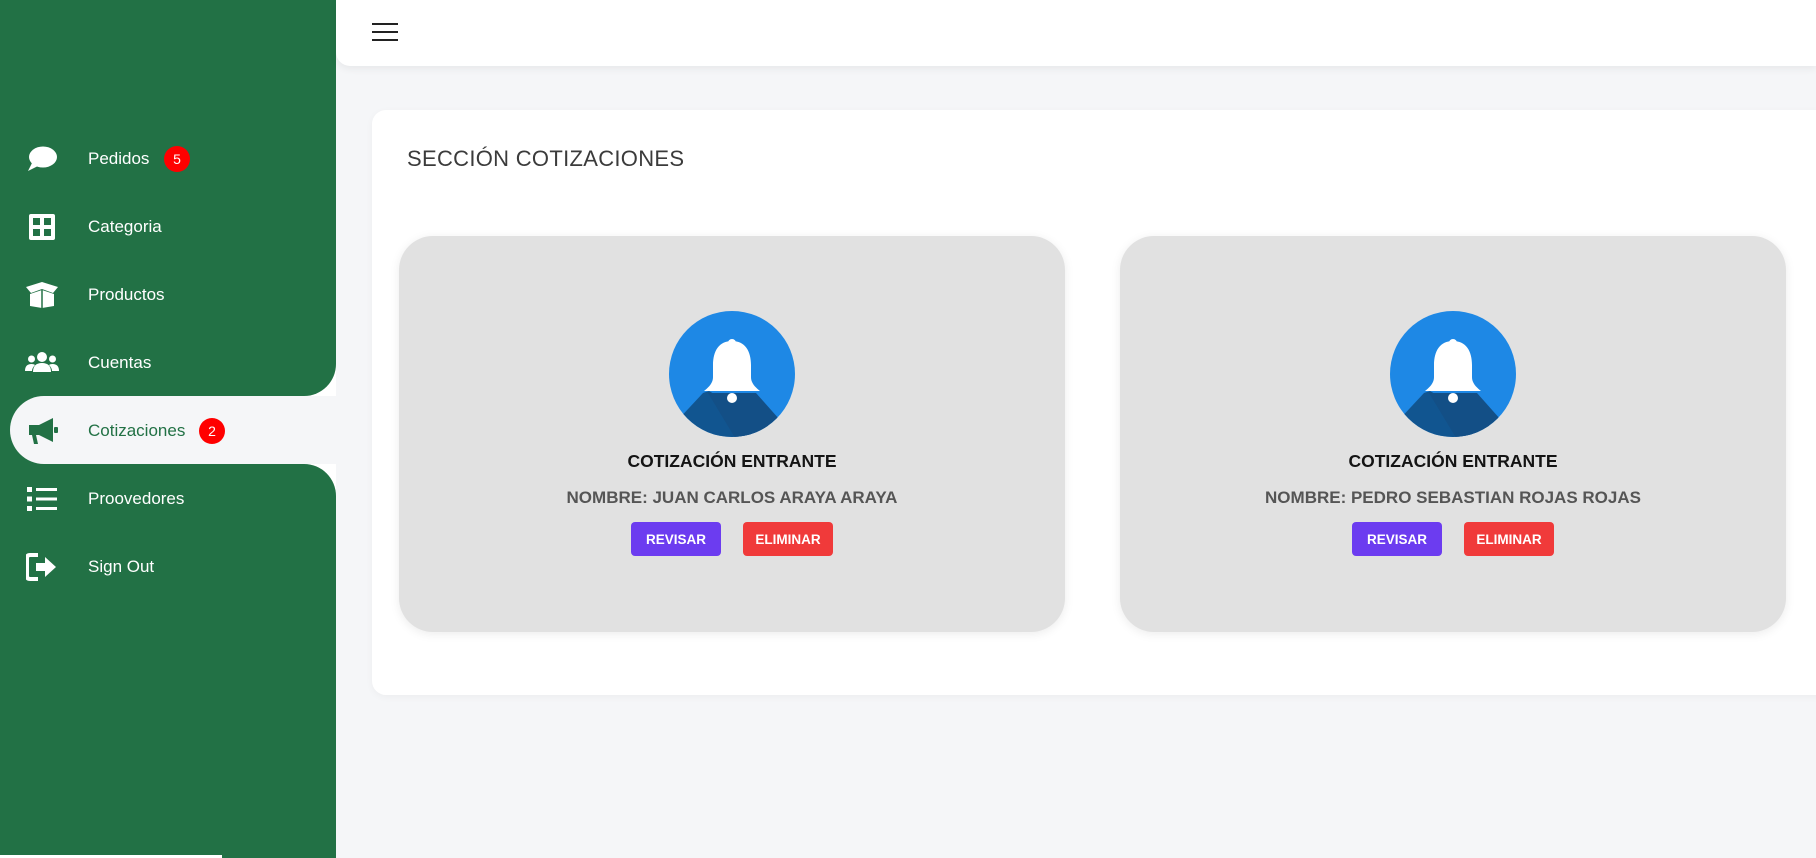  Describe the element at coordinates (1453, 497) in the screenshot. I see `quote-card-name: NOMBRE: PEDRO SEBASTIAN ROJAS ROJAS` at that location.